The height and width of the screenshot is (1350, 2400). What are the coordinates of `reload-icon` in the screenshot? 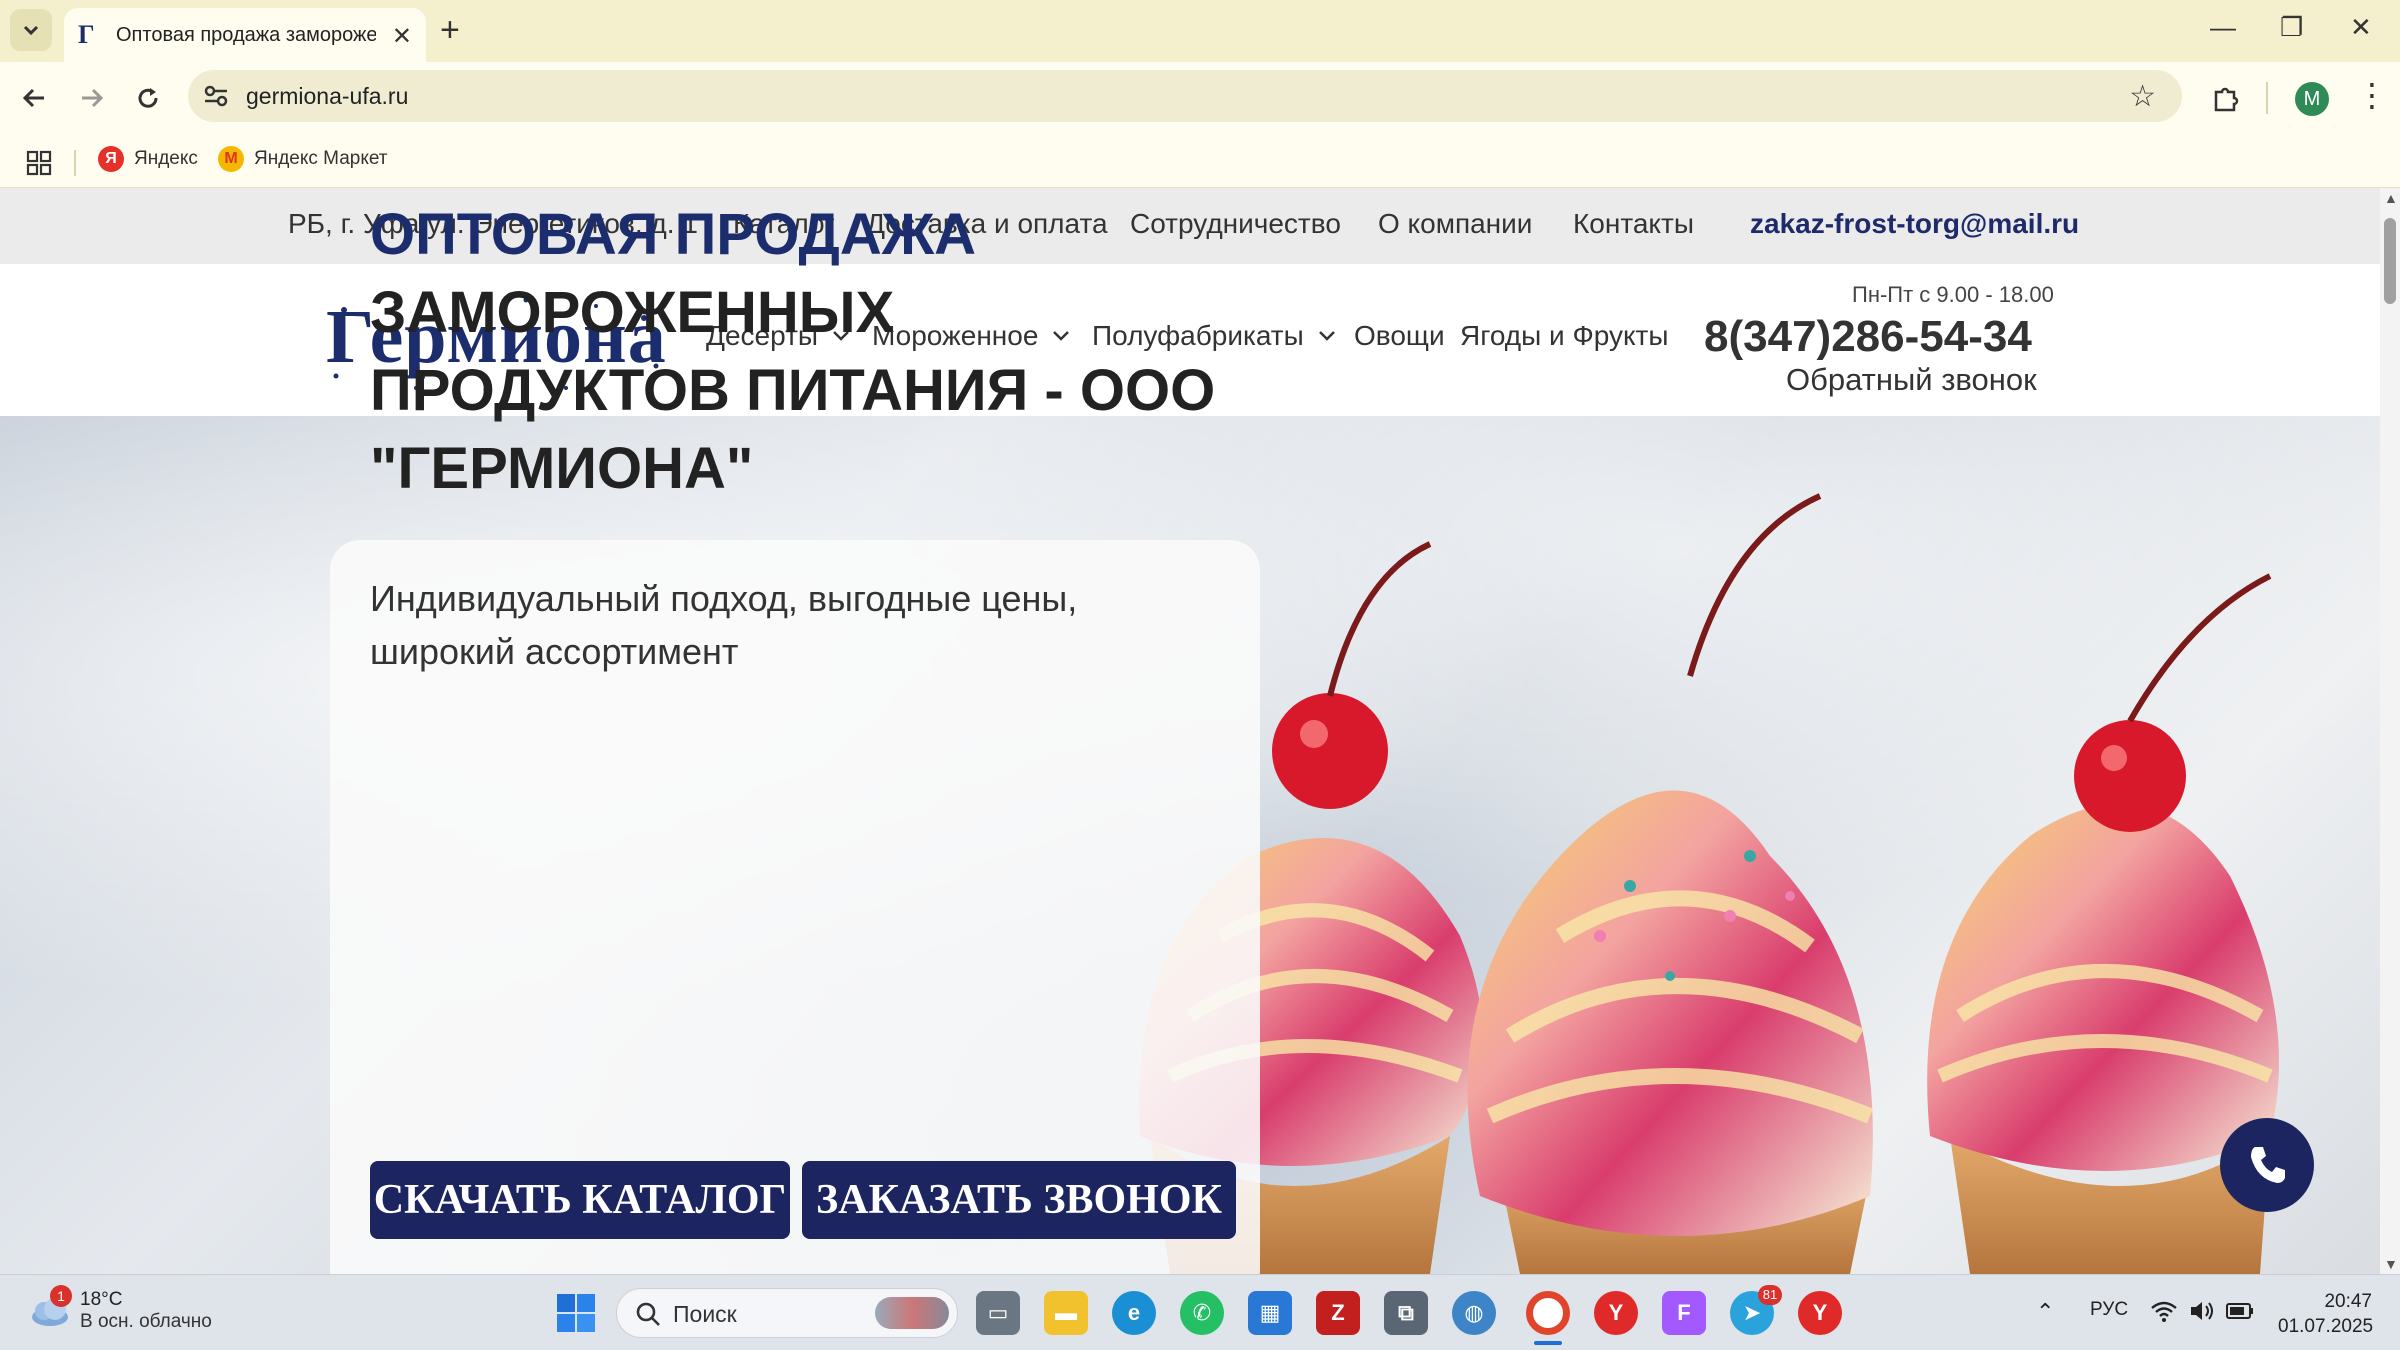 It's located at (148, 98).